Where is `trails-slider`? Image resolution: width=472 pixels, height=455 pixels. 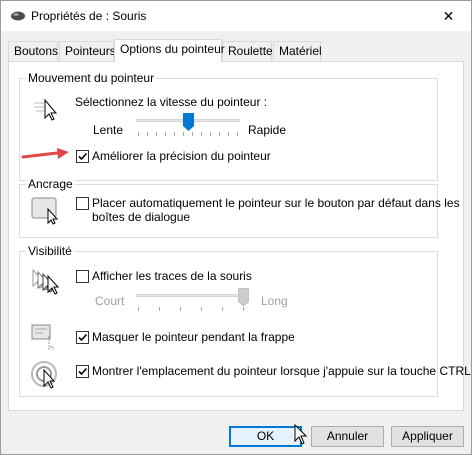 trails-slider is located at coordinates (191, 295).